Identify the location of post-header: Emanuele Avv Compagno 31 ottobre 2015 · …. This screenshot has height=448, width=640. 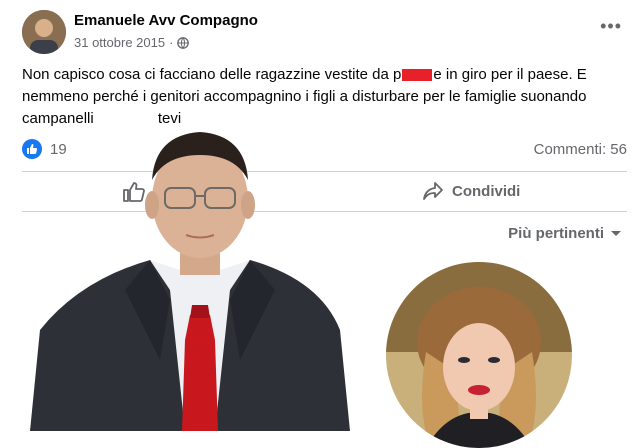
(322, 33).